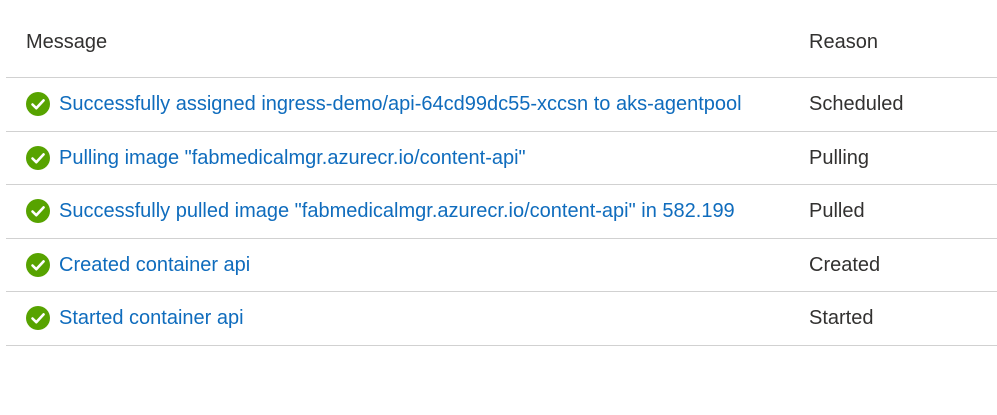  Describe the element at coordinates (856, 104) in the screenshot. I see `event-reason: Scheduled` at that location.